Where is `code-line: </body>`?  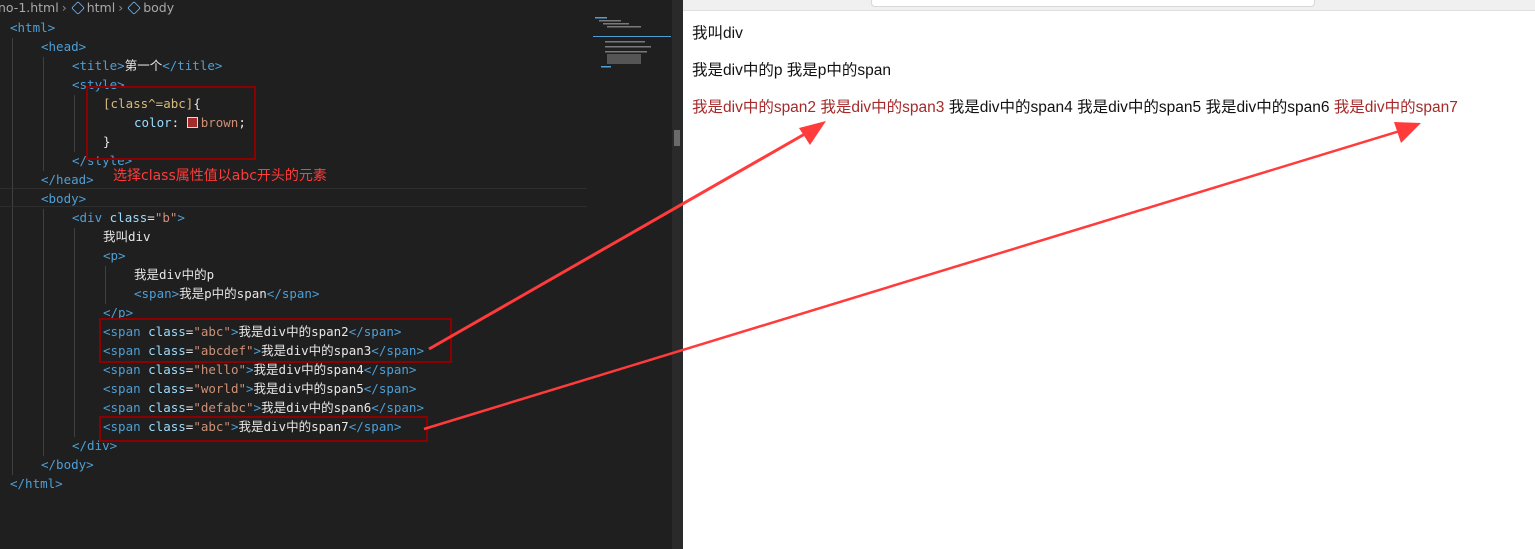 code-line: </body> is located at coordinates (67, 464).